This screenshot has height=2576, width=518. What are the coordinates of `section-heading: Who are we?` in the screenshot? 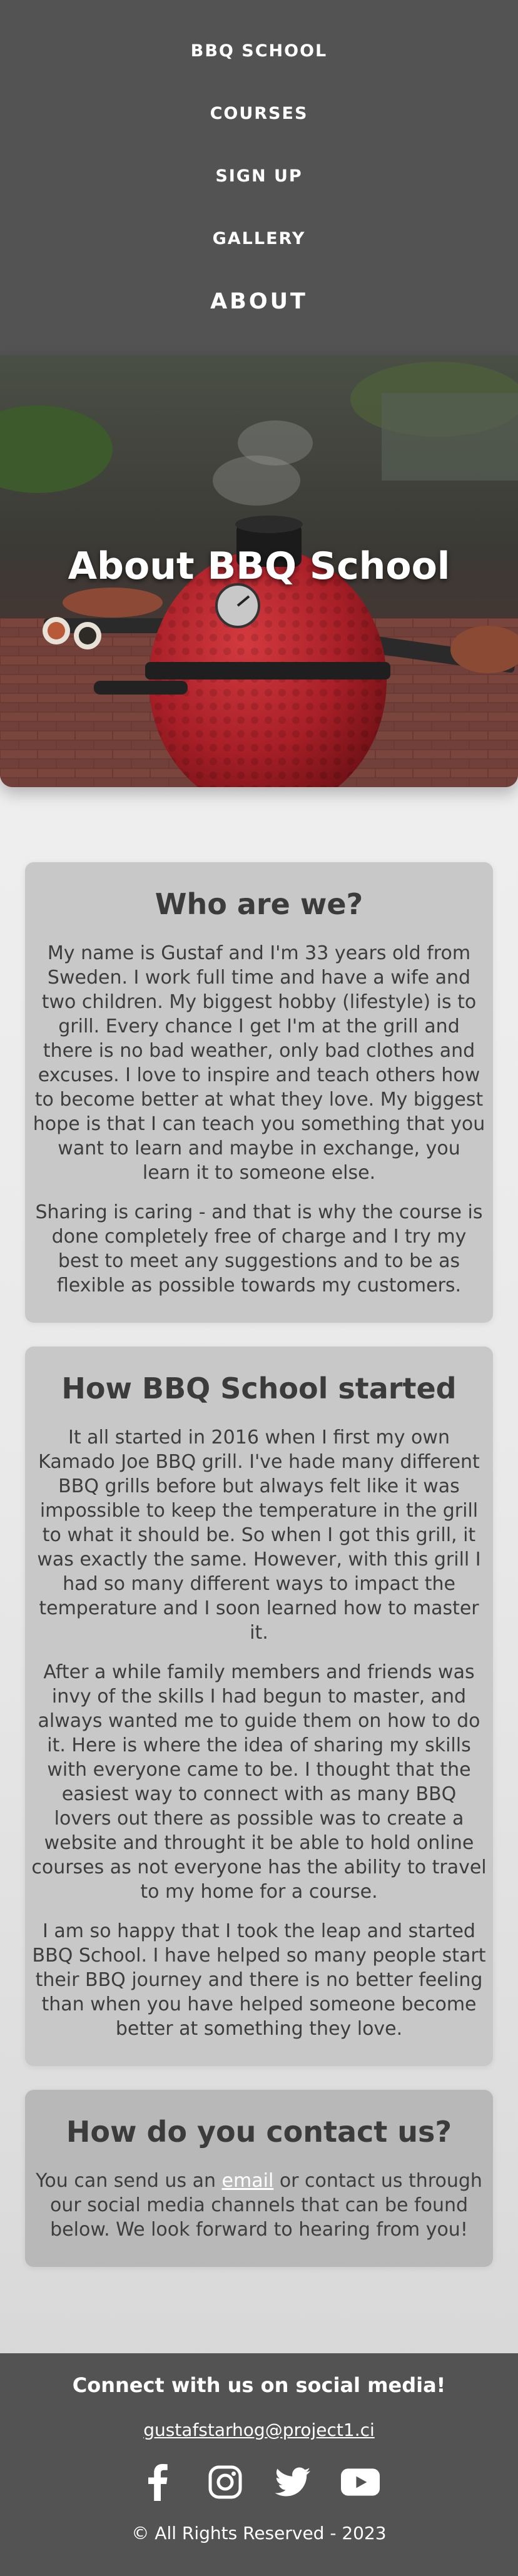 It's located at (259, 904).